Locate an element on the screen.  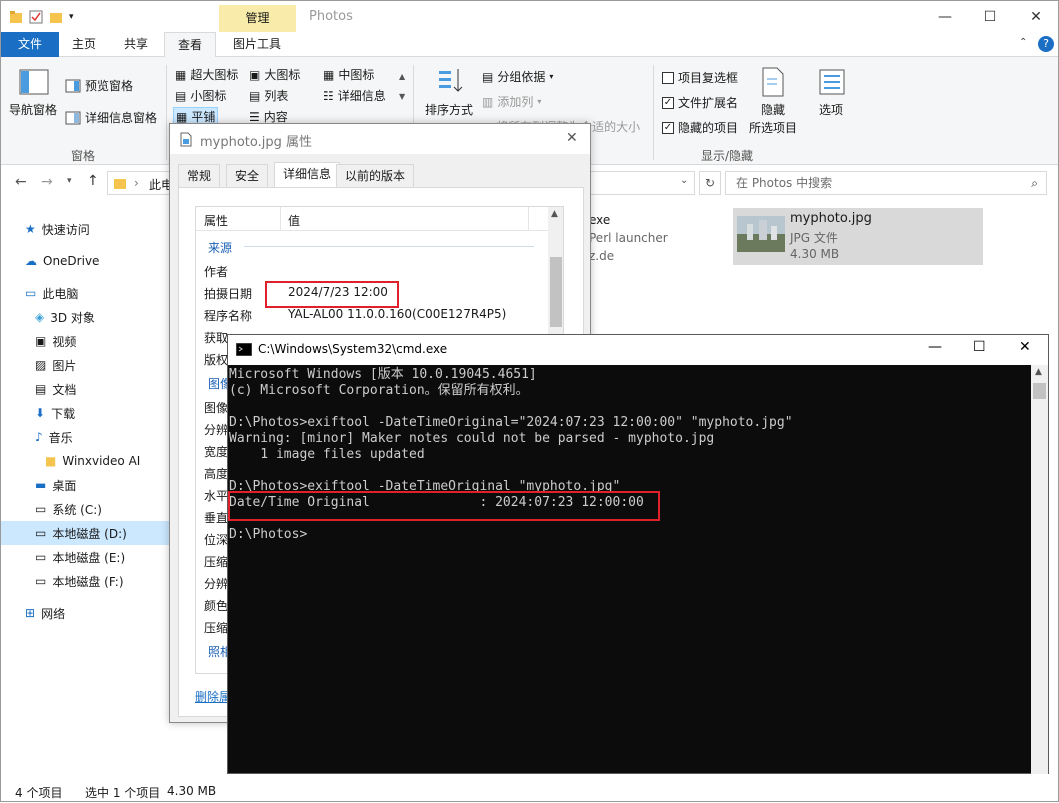
property-value-program: YAL-AL00 11.0.0.160(C00E127R4P5) is located at coordinates (397, 314).